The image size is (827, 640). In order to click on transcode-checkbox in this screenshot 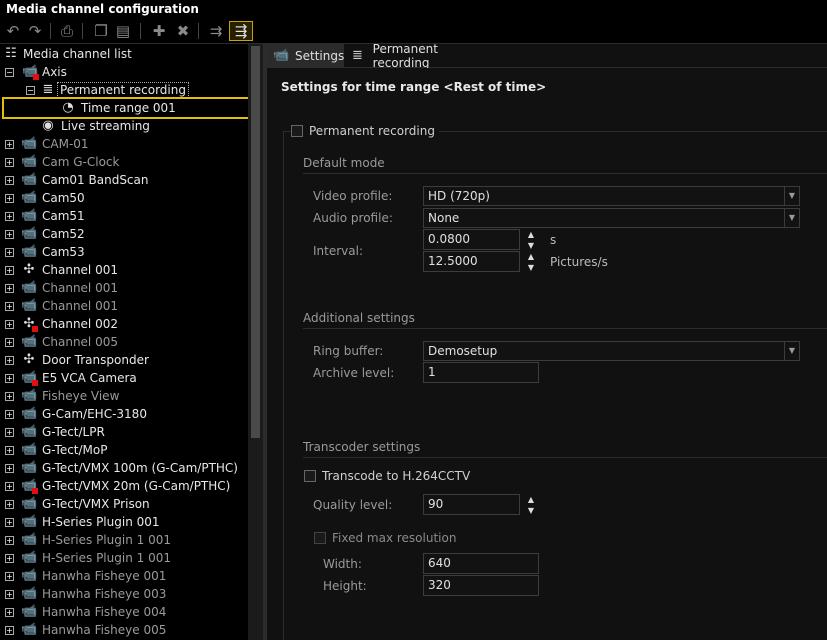, I will do `click(310, 476)`.